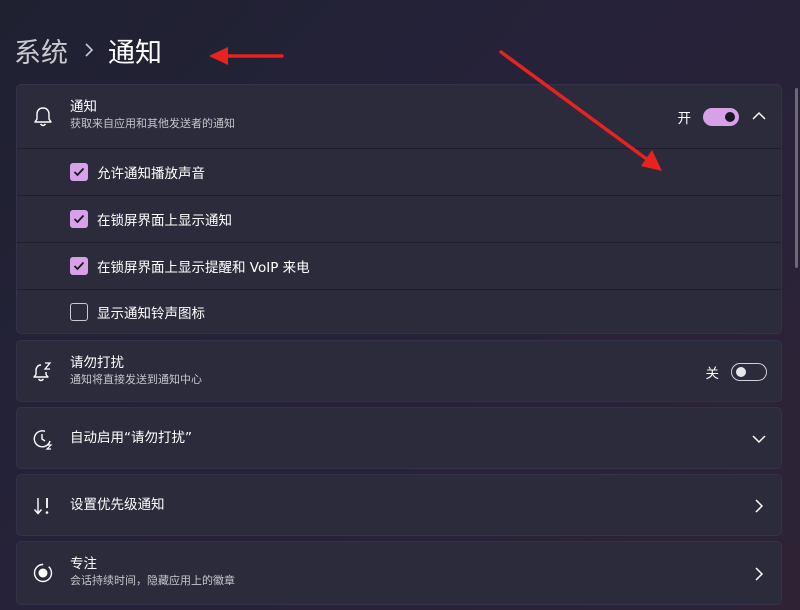 This screenshot has height=610, width=800. I want to click on red-arrow-left-icon, so click(246, 56).